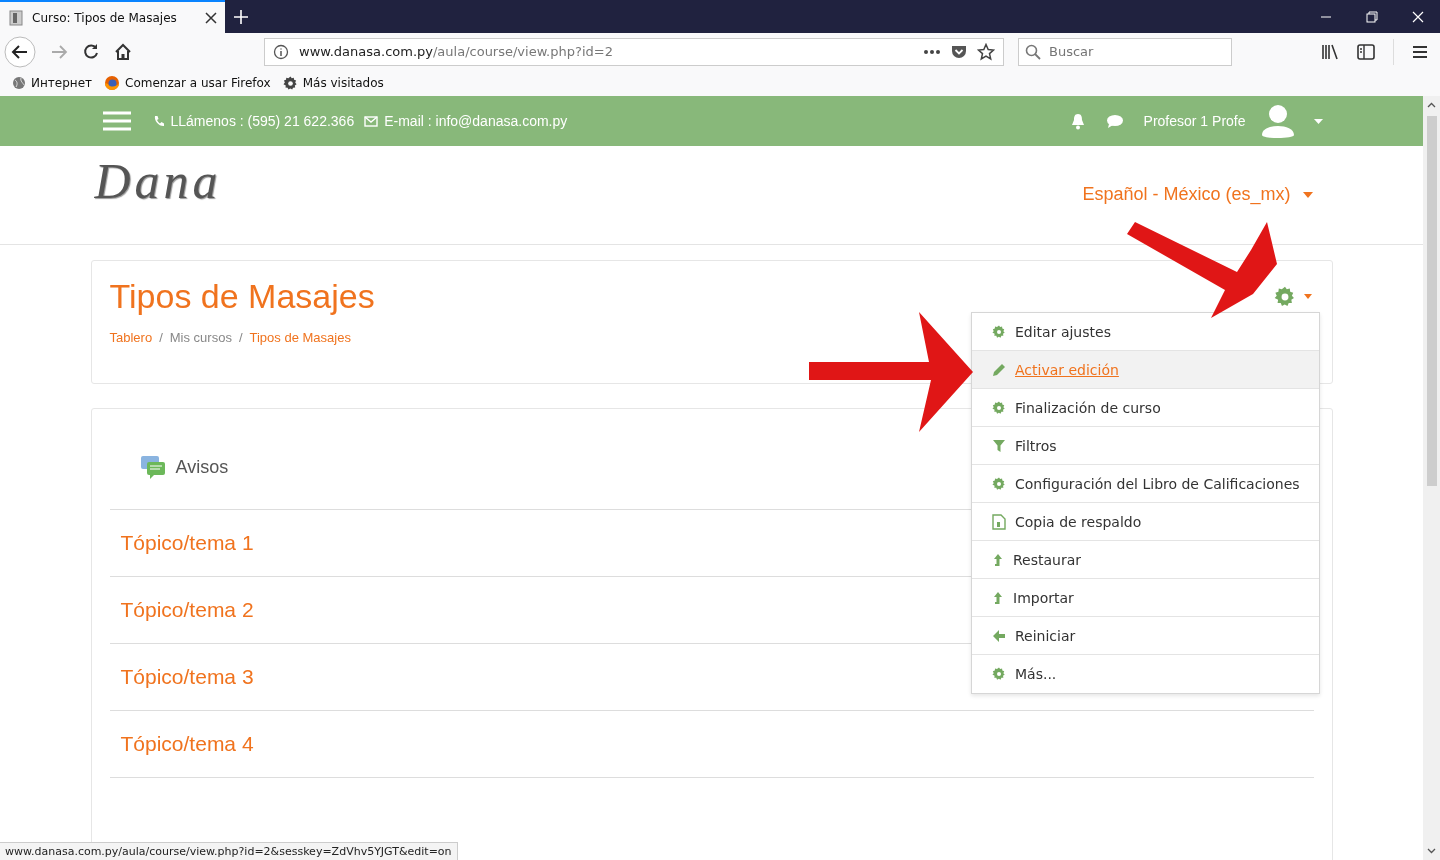 This screenshot has height=860, width=1440. Describe the element at coordinates (158, 181) in the screenshot. I see `logo: Dana` at that location.